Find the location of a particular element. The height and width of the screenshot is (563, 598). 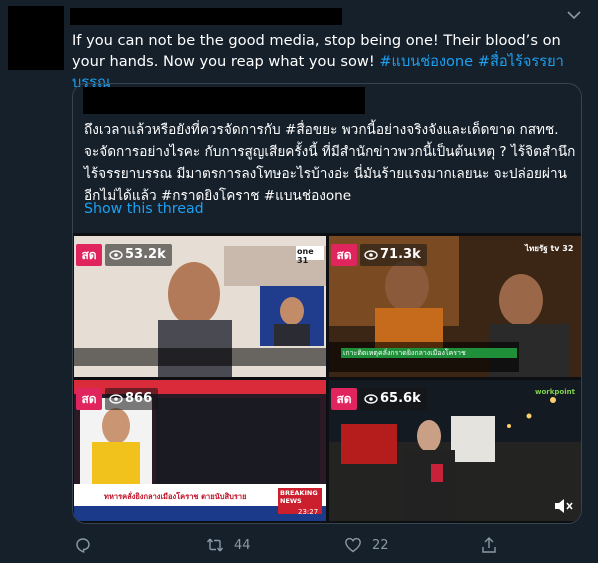

view-count: 53.2k is located at coordinates (138, 255).